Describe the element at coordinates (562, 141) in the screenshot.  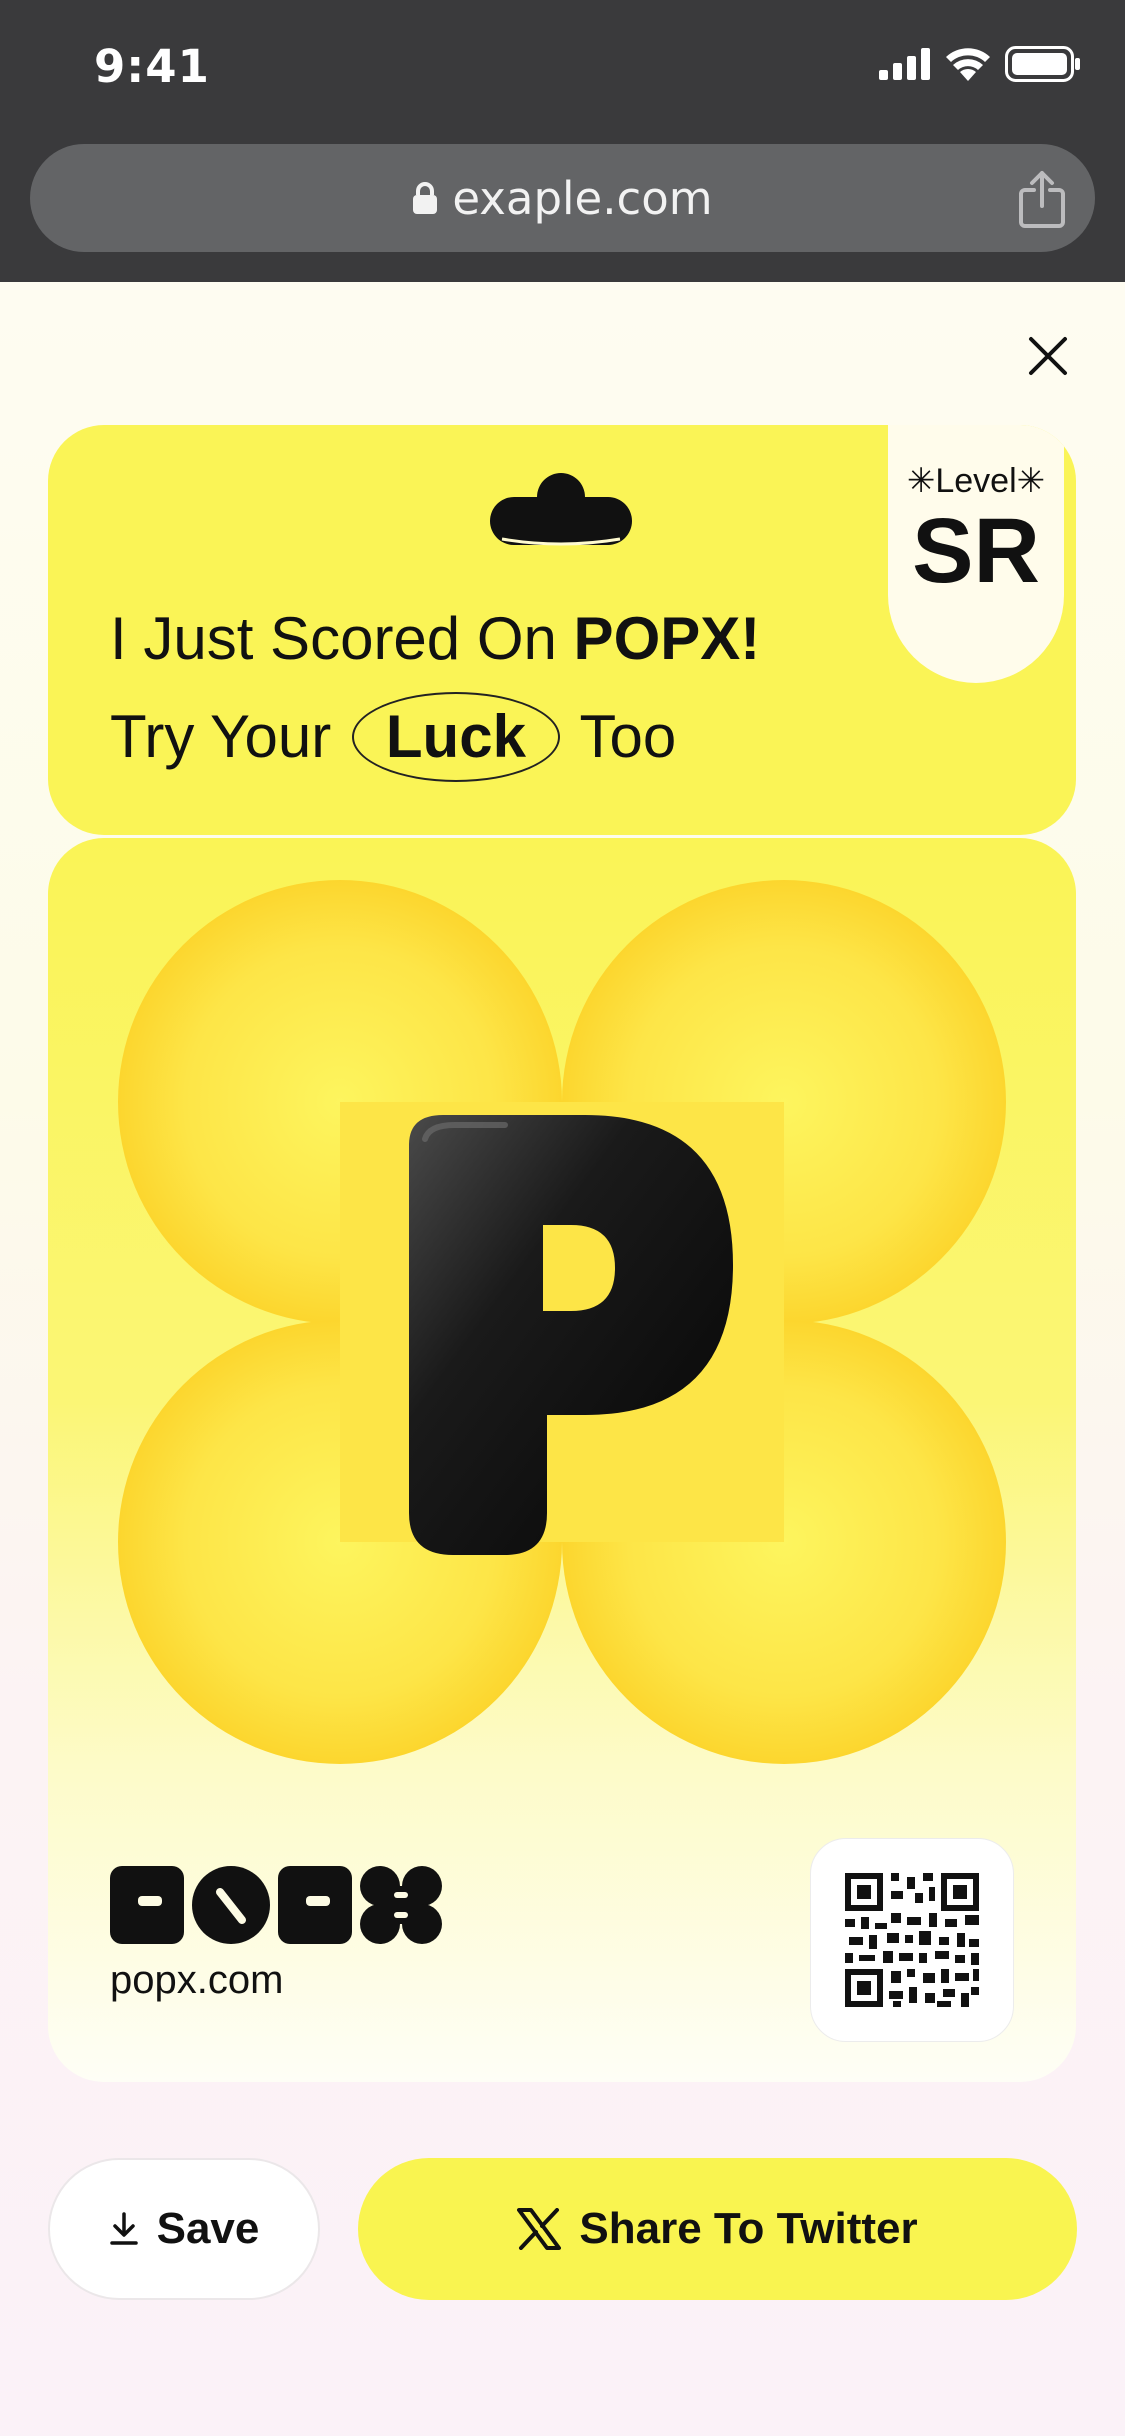
I see `browser-chrome: 9:41 exaple.com` at that location.